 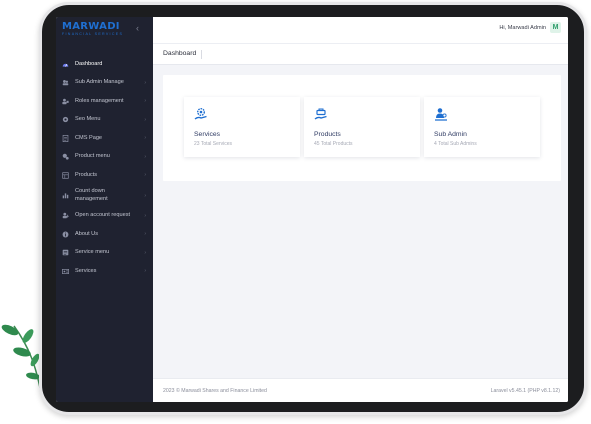 What do you see at coordinates (86, 270) in the screenshot?
I see `sidebar-item-label: Services` at bounding box center [86, 270].